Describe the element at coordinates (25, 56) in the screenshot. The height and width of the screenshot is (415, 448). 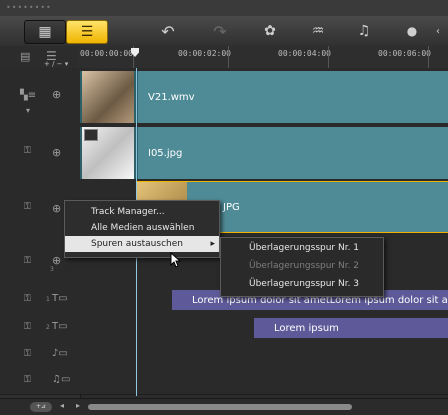
I see `film-strip-icon: ▤` at that location.